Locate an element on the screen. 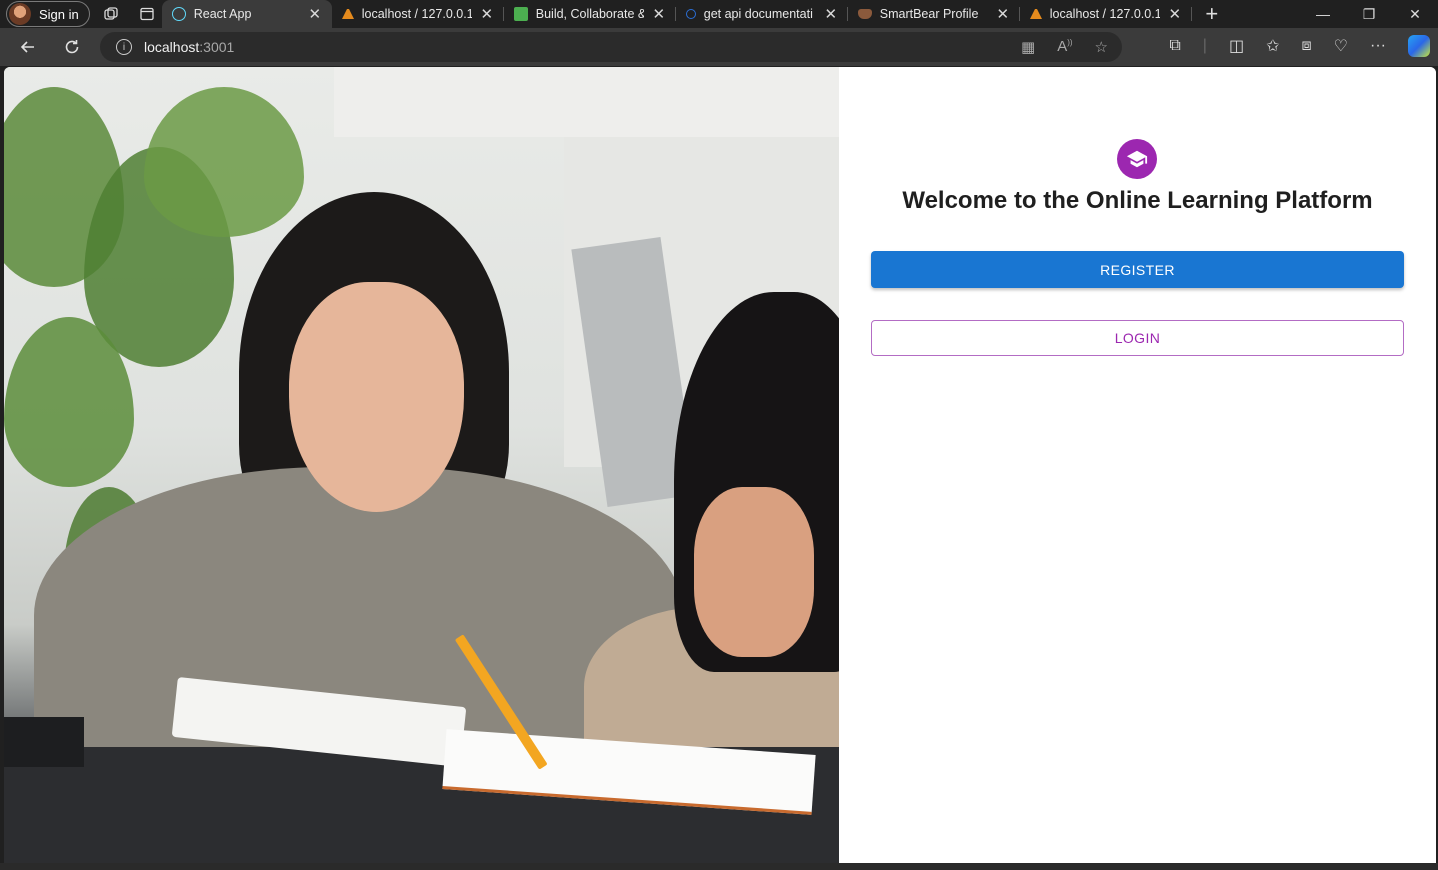 Image resolution: width=1438 pixels, height=870 pixels. register-button: REGISTER is located at coordinates (1137, 269).